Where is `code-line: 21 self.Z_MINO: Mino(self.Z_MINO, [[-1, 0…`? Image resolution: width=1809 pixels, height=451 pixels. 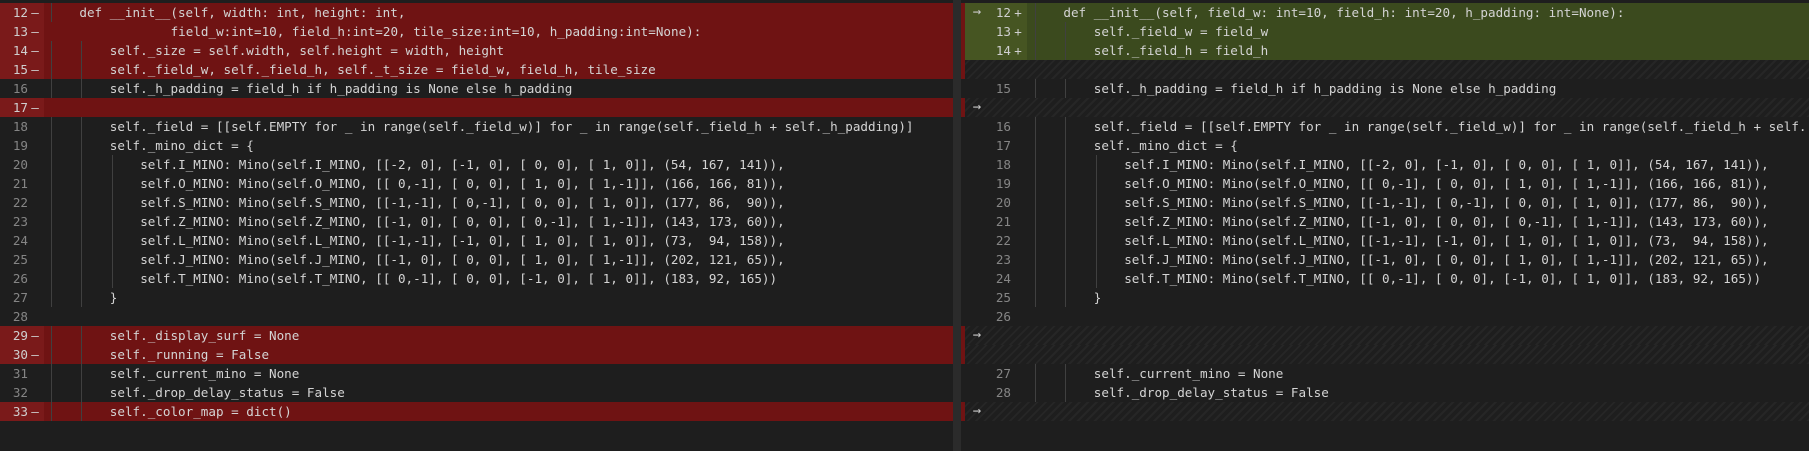
code-line: 21 self.Z_MINO: Mino(self.Z_MINO, [[-1, 0… is located at coordinates (1387, 221).